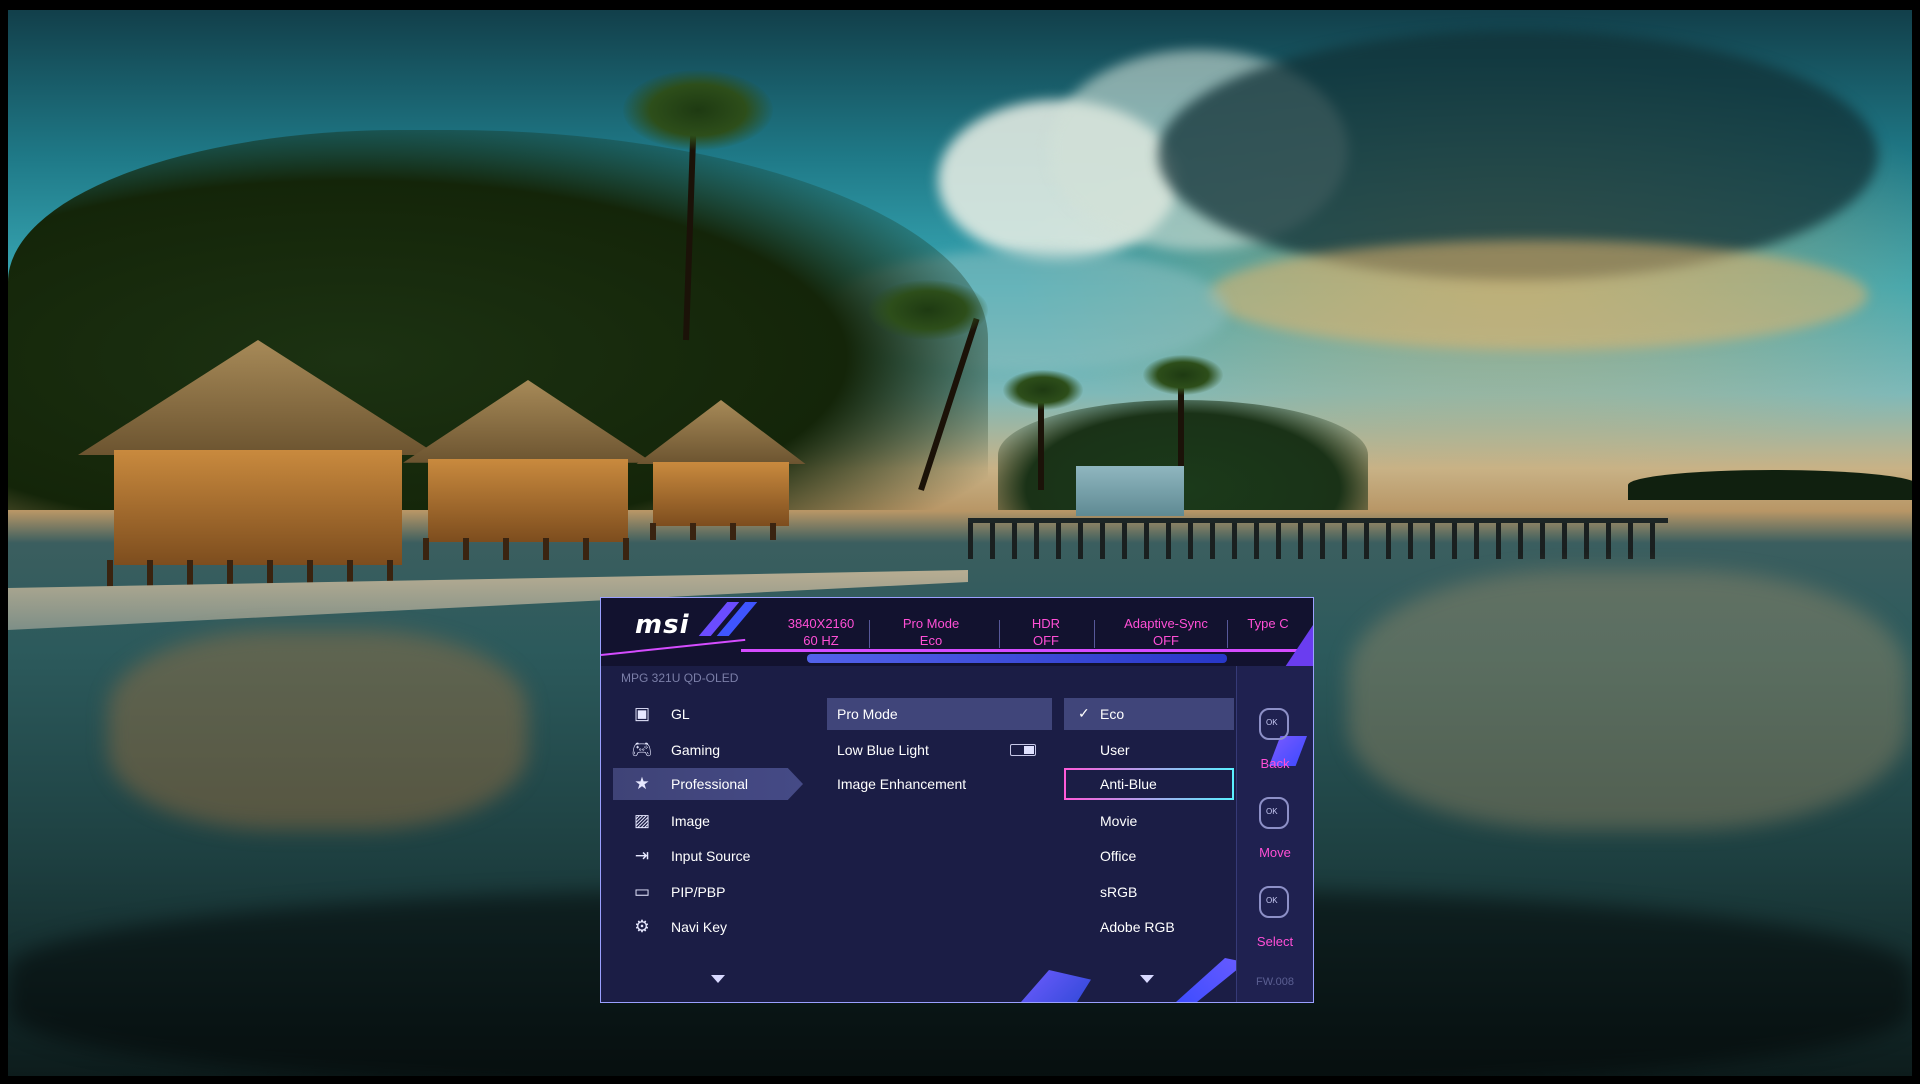 Image resolution: width=1920 pixels, height=1084 pixels. Describe the element at coordinates (1275, 852) in the screenshot. I see `move-label: Move` at that location.